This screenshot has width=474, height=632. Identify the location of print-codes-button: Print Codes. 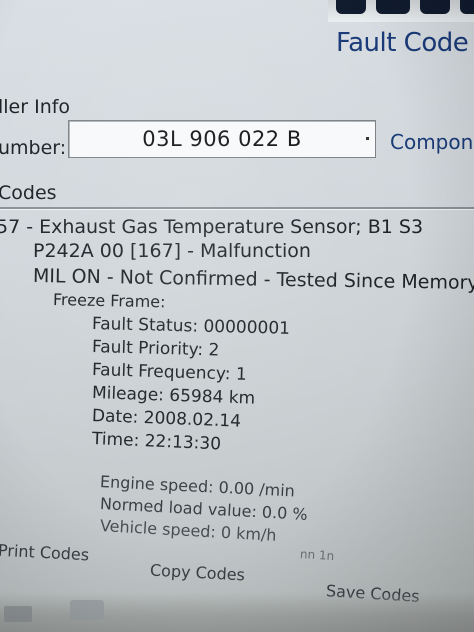
(45, 553).